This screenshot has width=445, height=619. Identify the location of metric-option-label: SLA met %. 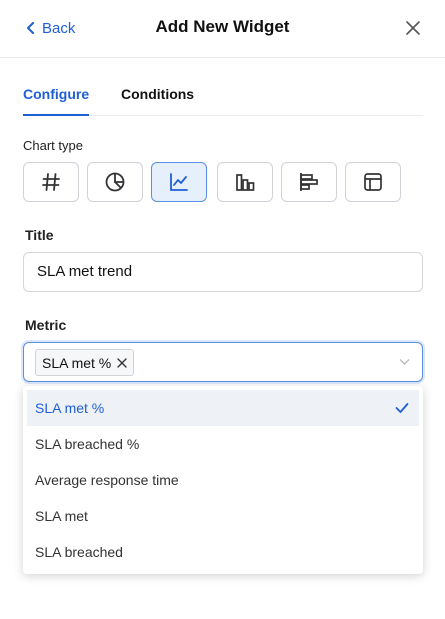
(70, 408).